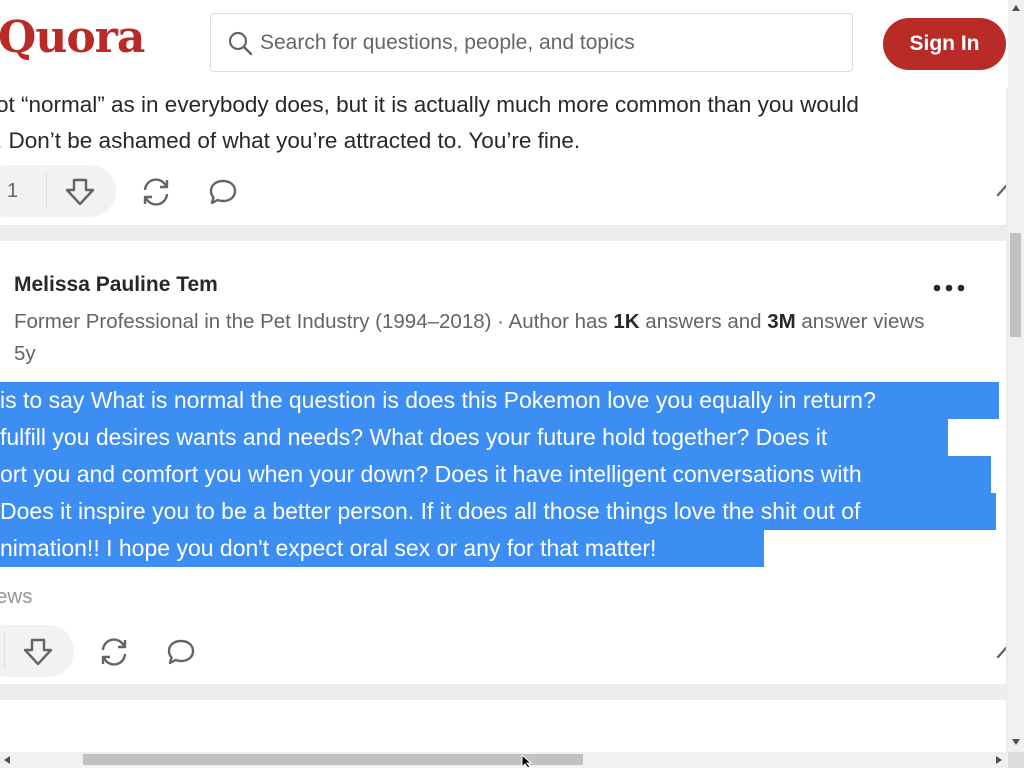 This screenshot has height=768, width=1024. I want to click on answer-actions, so click(130, 651).